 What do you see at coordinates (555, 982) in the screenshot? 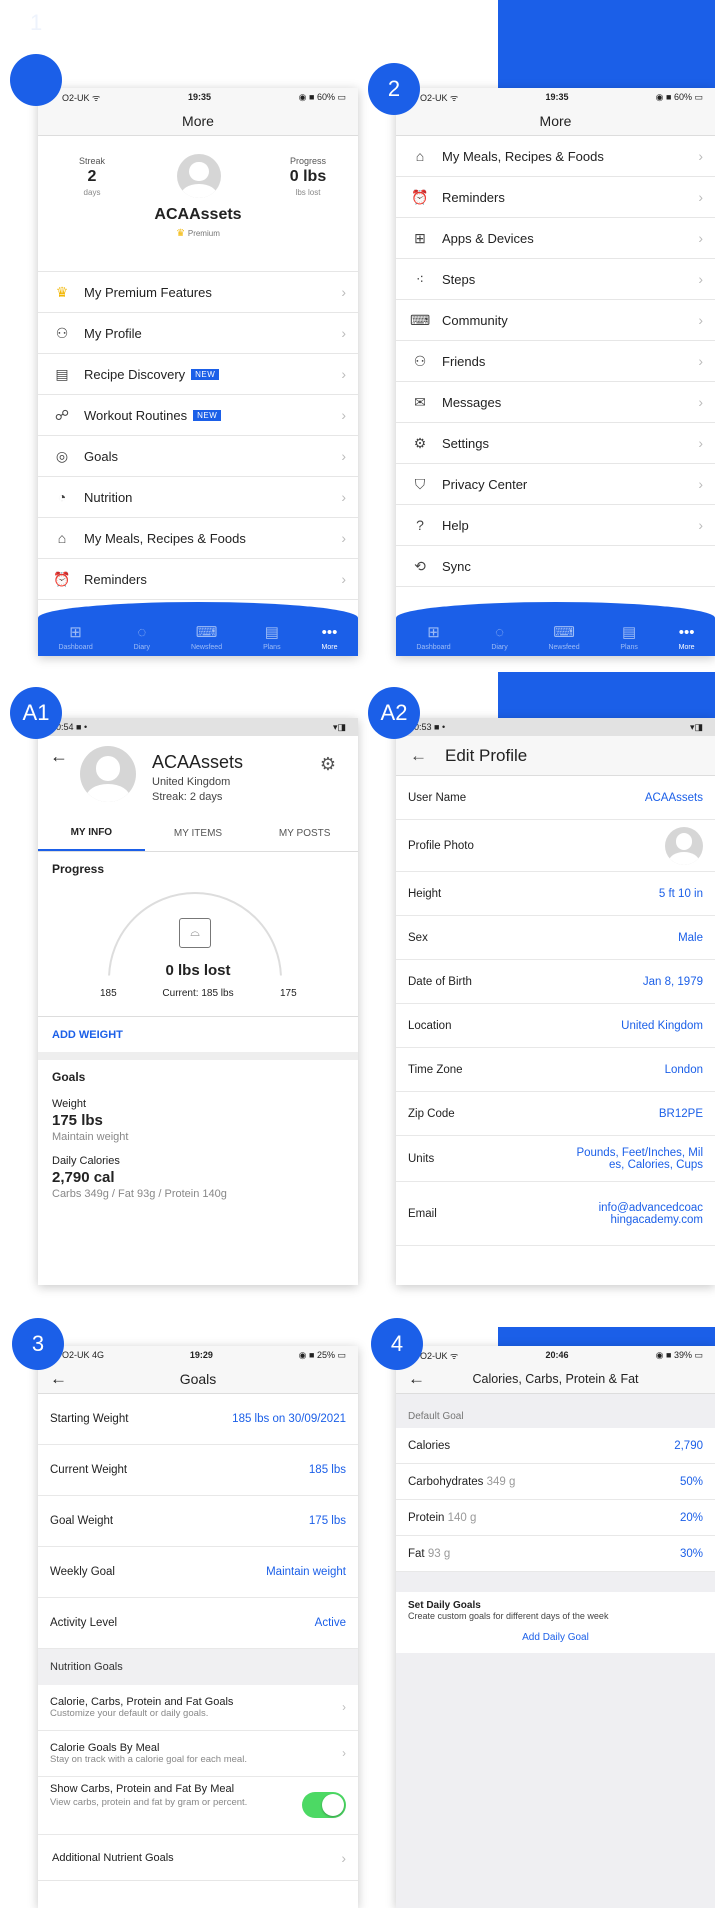
I see `profile-field-row: Date of Birth Jan 8, 1979` at bounding box center [555, 982].